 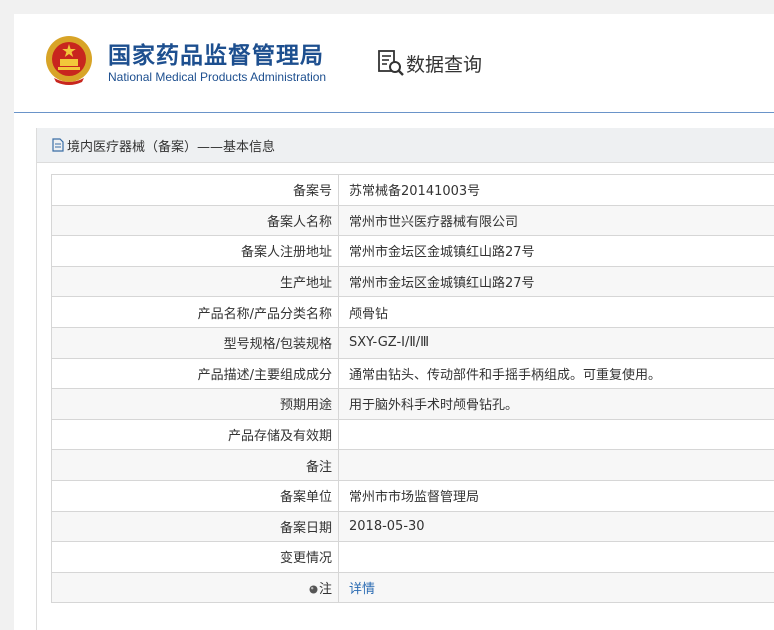 What do you see at coordinates (556, 312) in the screenshot?
I see `field-value: 颅骨钻` at bounding box center [556, 312].